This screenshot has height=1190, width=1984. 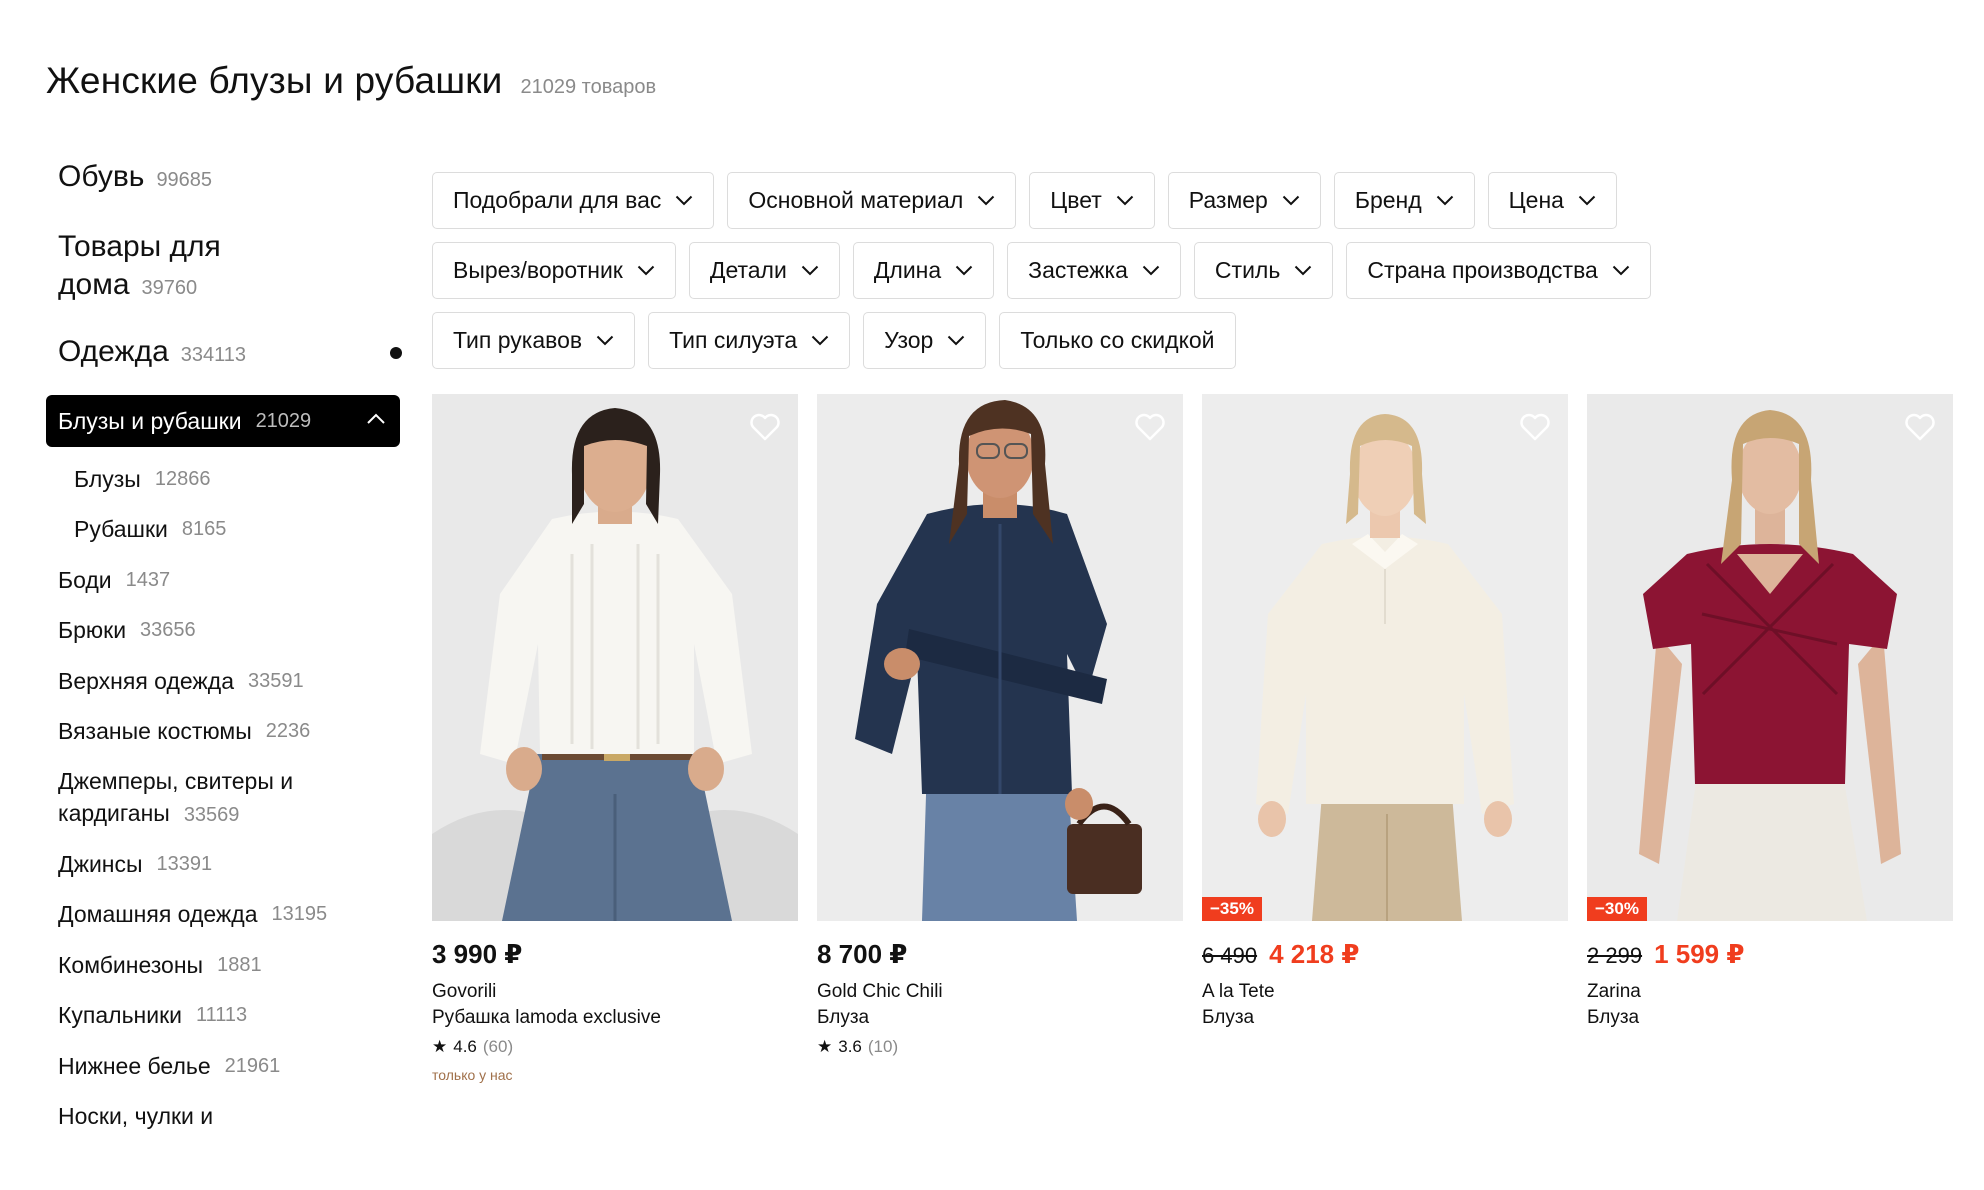 I want to click on product-type: Рубашка lamoda exclusive, so click(x=546, y=1017).